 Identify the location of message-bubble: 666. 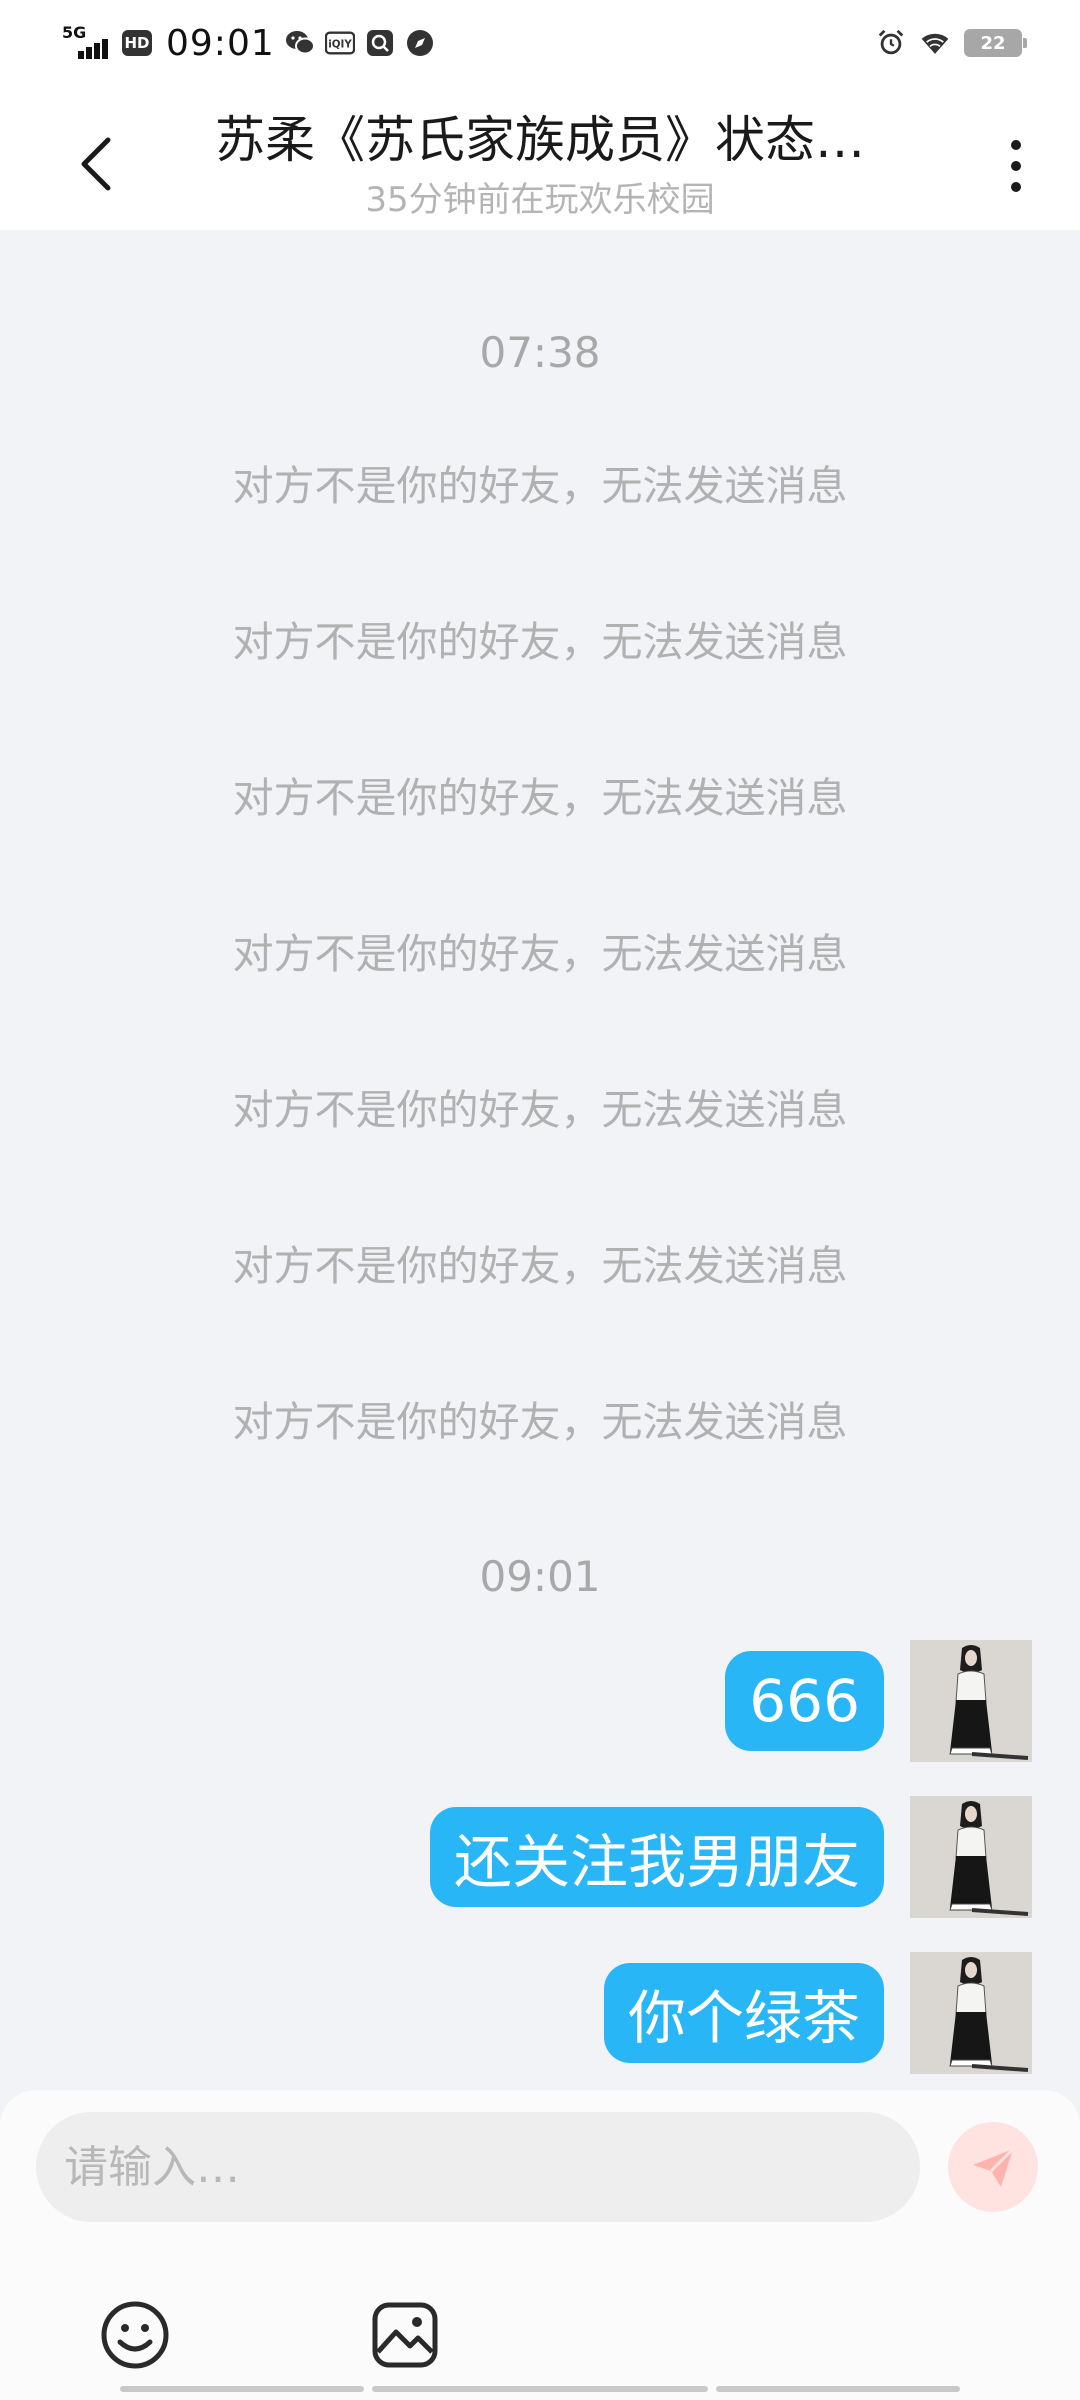
(804, 1701).